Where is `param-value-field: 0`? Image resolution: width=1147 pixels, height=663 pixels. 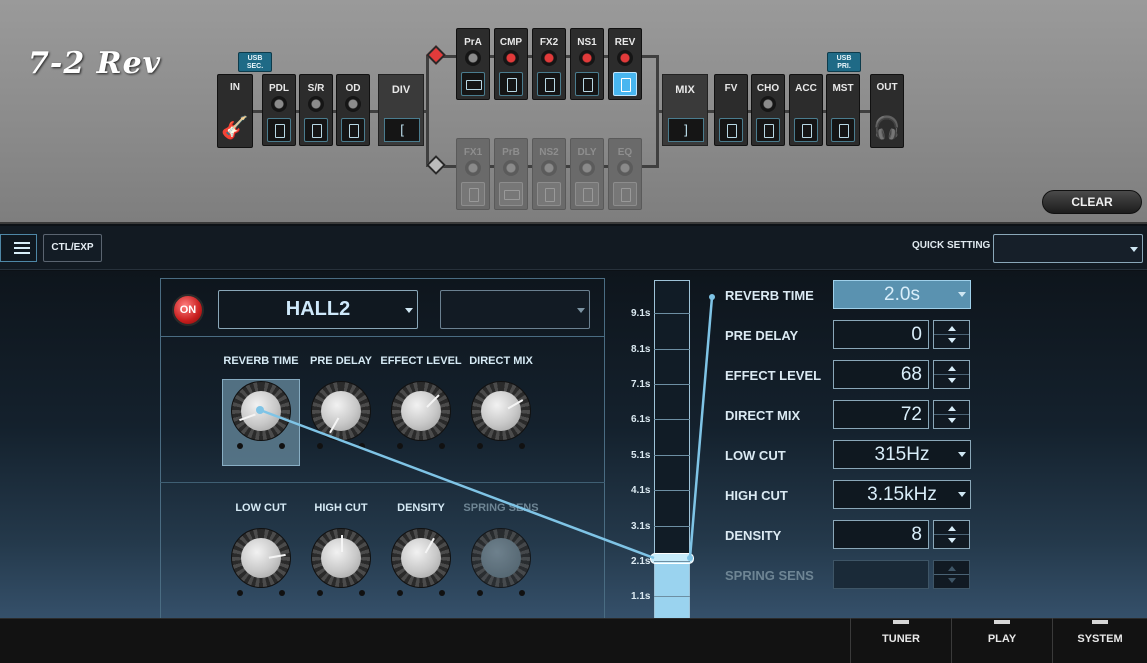 param-value-field: 0 is located at coordinates (881, 334).